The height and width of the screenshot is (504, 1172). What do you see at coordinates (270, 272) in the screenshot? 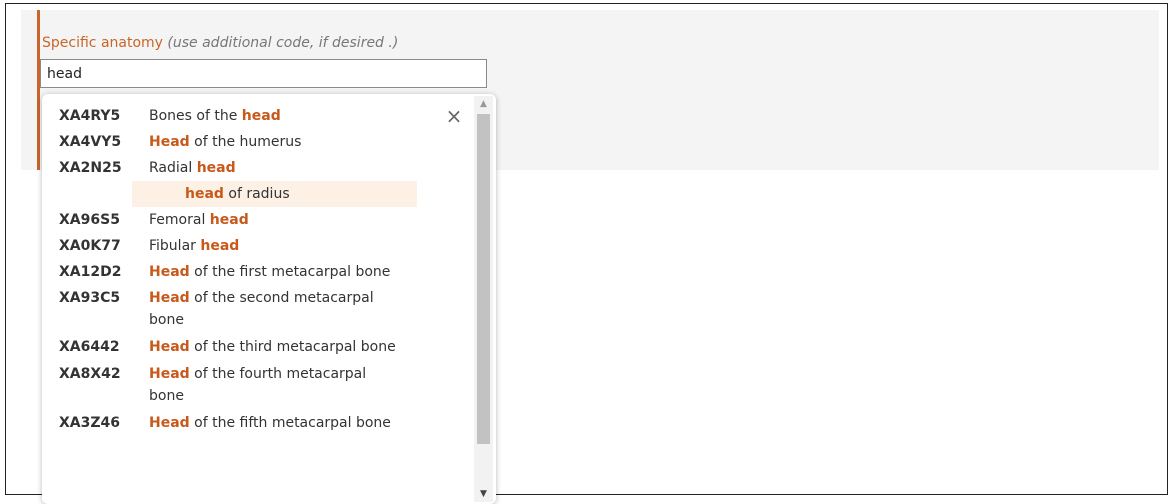
I see `item-label: Head of the first metacarpal bone` at bounding box center [270, 272].